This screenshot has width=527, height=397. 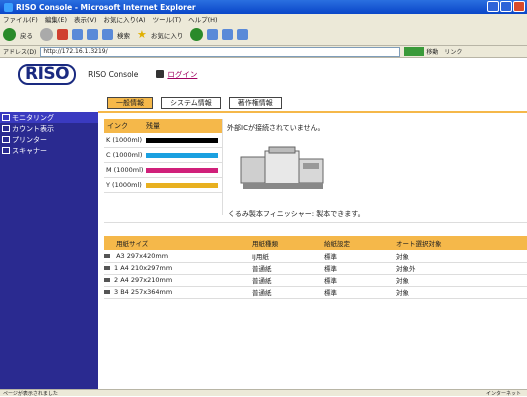 I want to click on table-row: 1 A4 210x297mm 普通紙 標準 対象外, so click(x=315, y=268).